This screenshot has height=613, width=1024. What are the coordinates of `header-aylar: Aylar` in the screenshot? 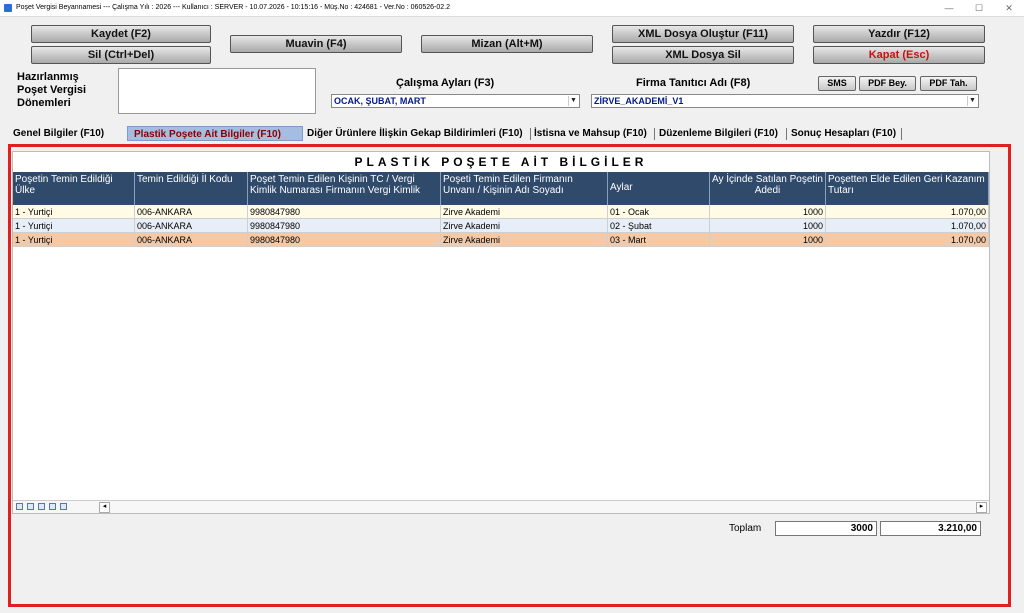 It's located at (659, 188).